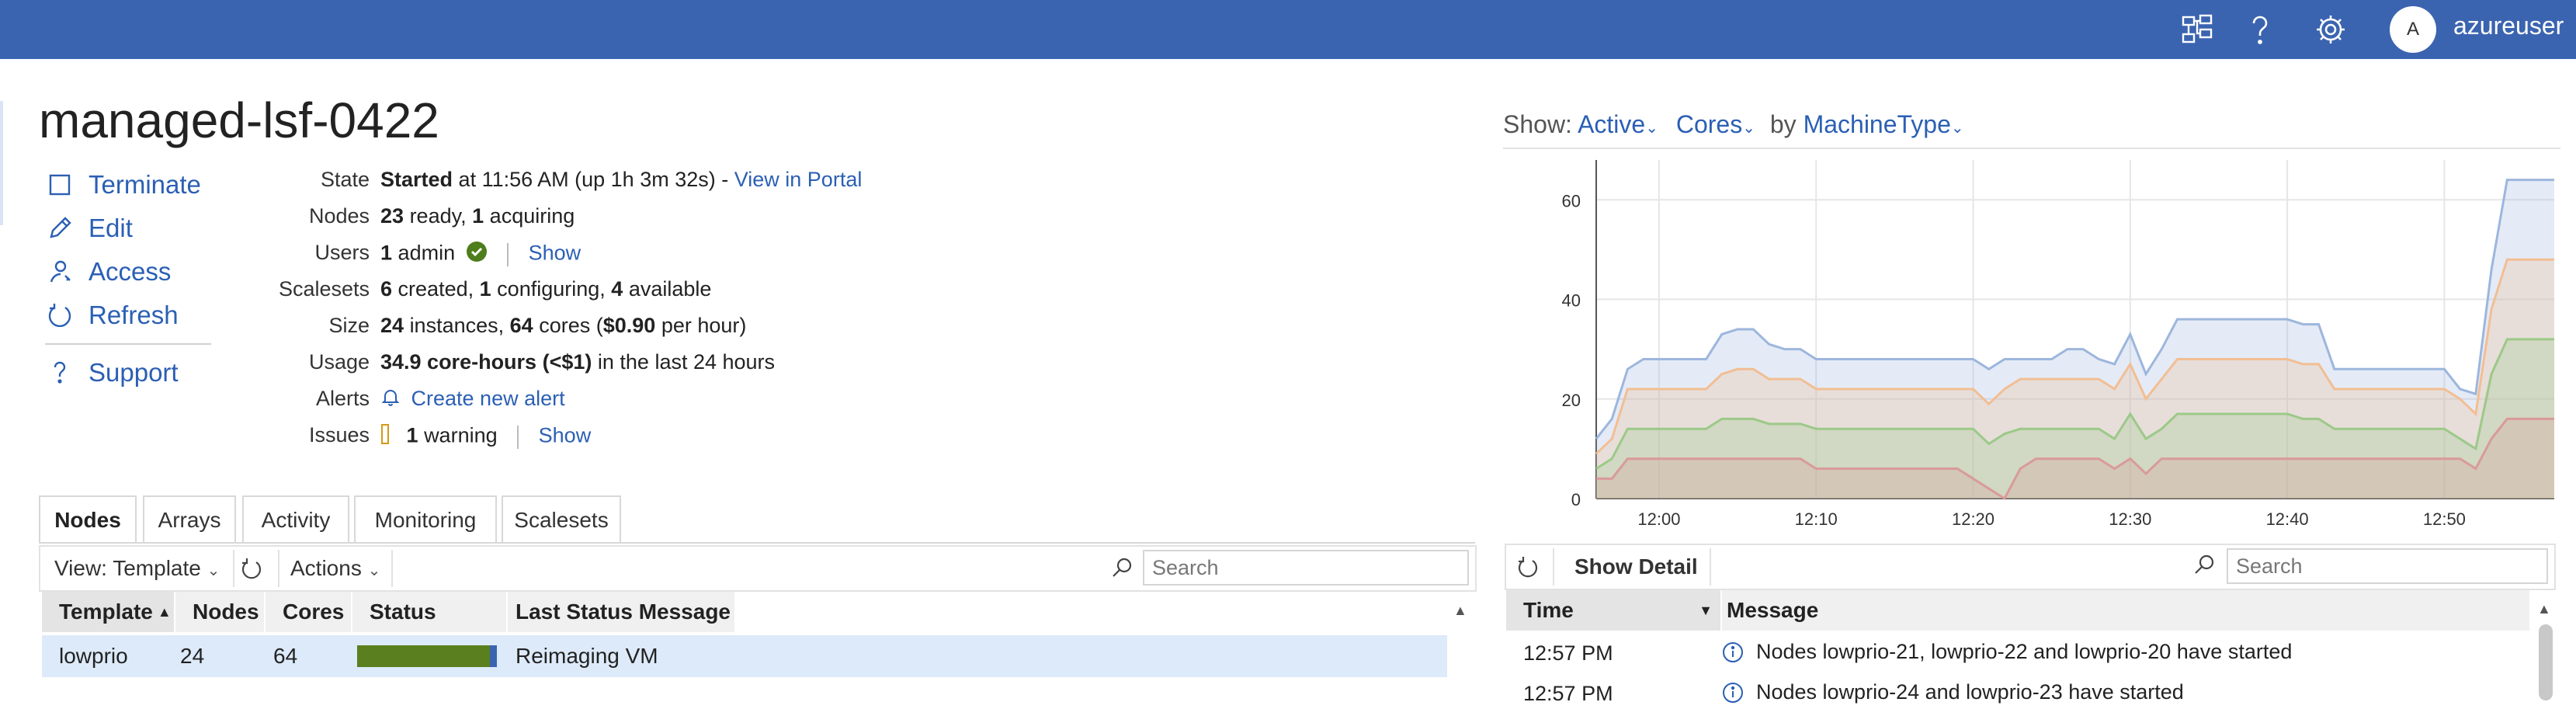 The image size is (2576, 709). I want to click on status-bar, so click(427, 656).